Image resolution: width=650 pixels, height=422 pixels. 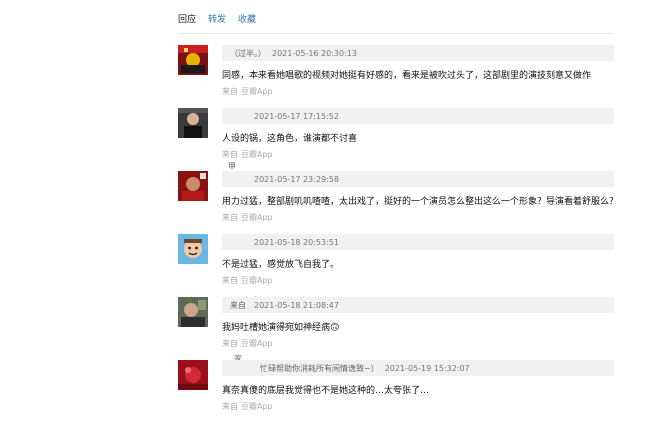 I want to click on comment-time: 2021-05-19 15:32:07, so click(x=427, y=368).